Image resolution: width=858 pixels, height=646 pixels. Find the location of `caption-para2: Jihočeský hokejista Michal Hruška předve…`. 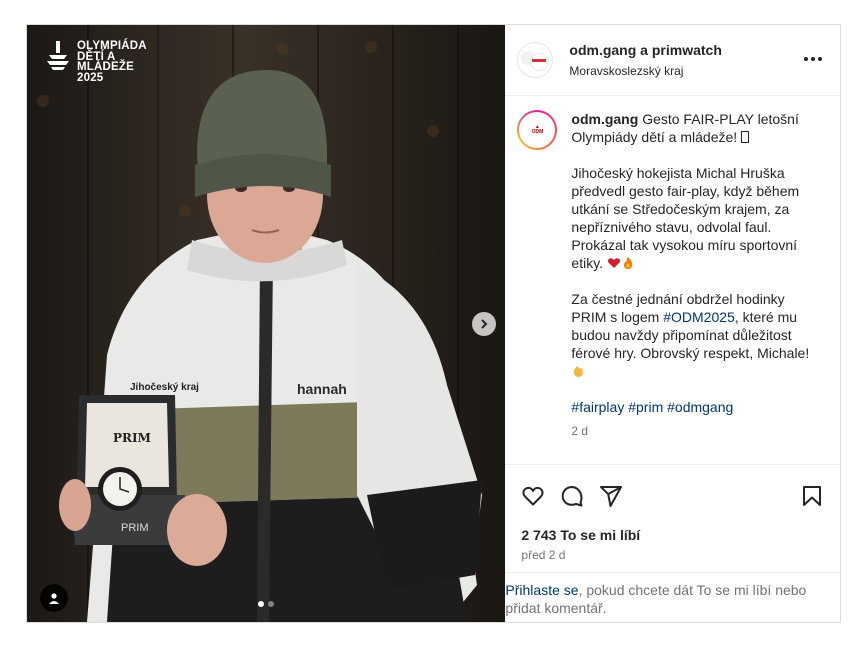

caption-para2: Jihočeský hokejista Michal Hruška předve… is located at coordinates (685, 218).